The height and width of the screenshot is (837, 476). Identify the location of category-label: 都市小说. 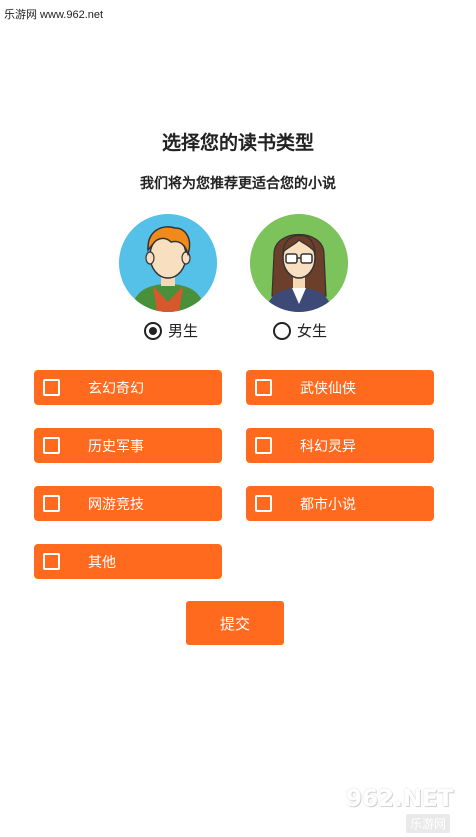
(328, 504).